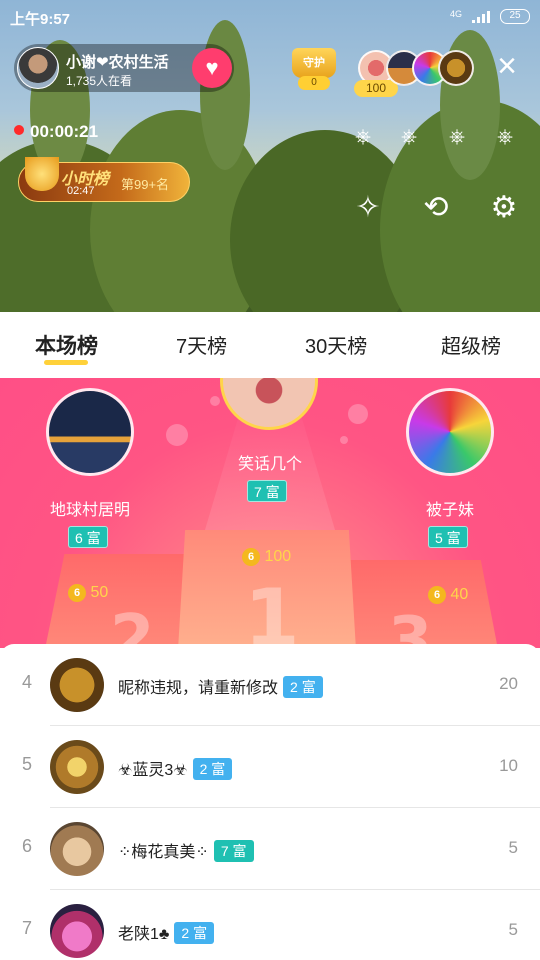 Image resolution: width=540 pixels, height=960 pixels. What do you see at coordinates (471, 344) in the screenshot?
I see `tab-super: 超级榜` at bounding box center [471, 344].